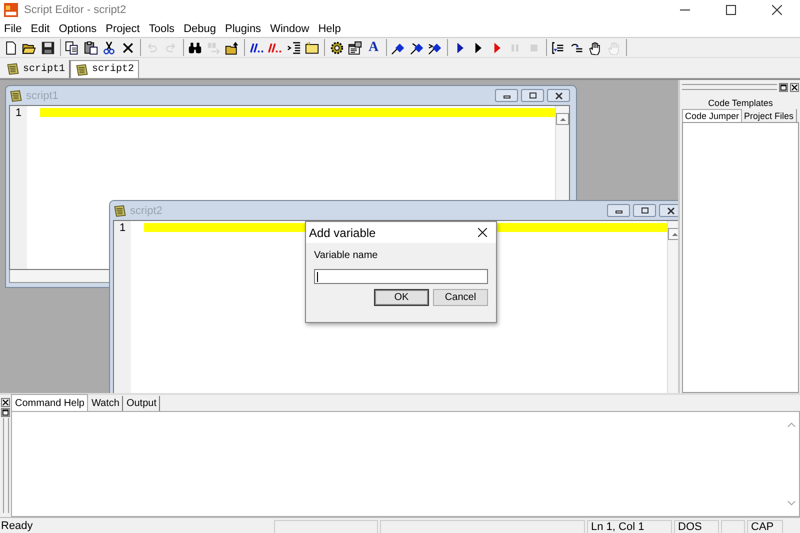  I want to click on dialog-button: OK, so click(401, 297).